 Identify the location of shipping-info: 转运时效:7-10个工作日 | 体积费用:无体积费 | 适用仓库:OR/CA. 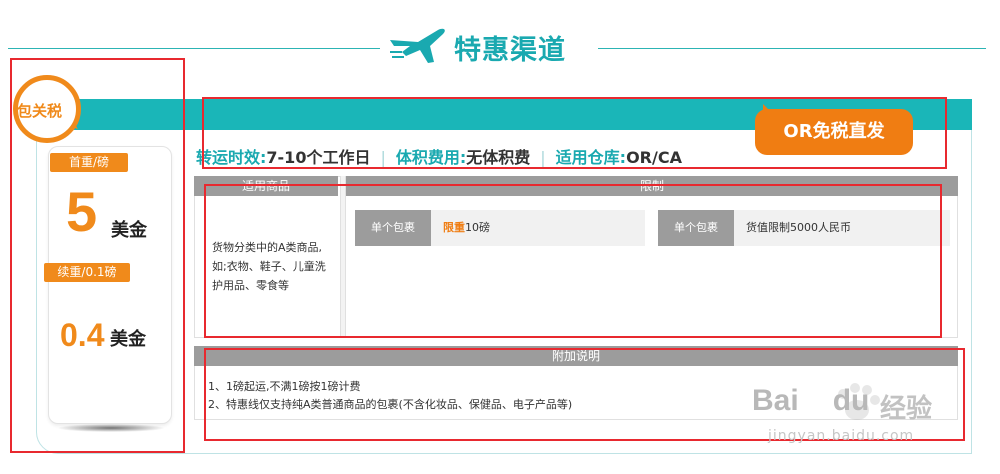
(439, 156).